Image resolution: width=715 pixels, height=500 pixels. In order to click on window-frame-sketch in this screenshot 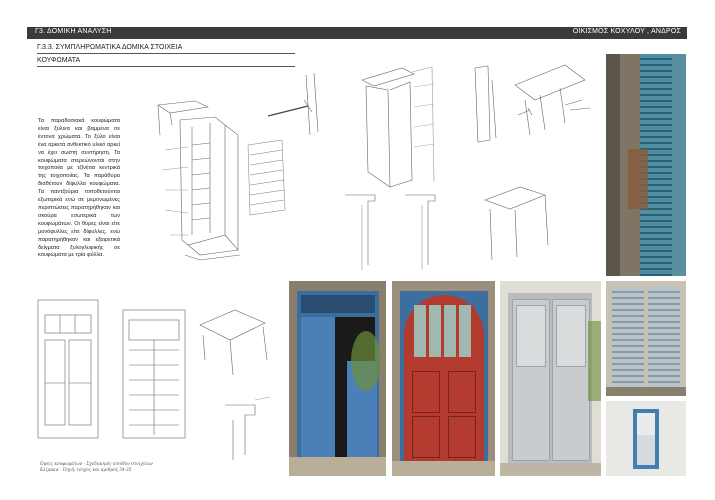, I will do `click(199, 180)`.